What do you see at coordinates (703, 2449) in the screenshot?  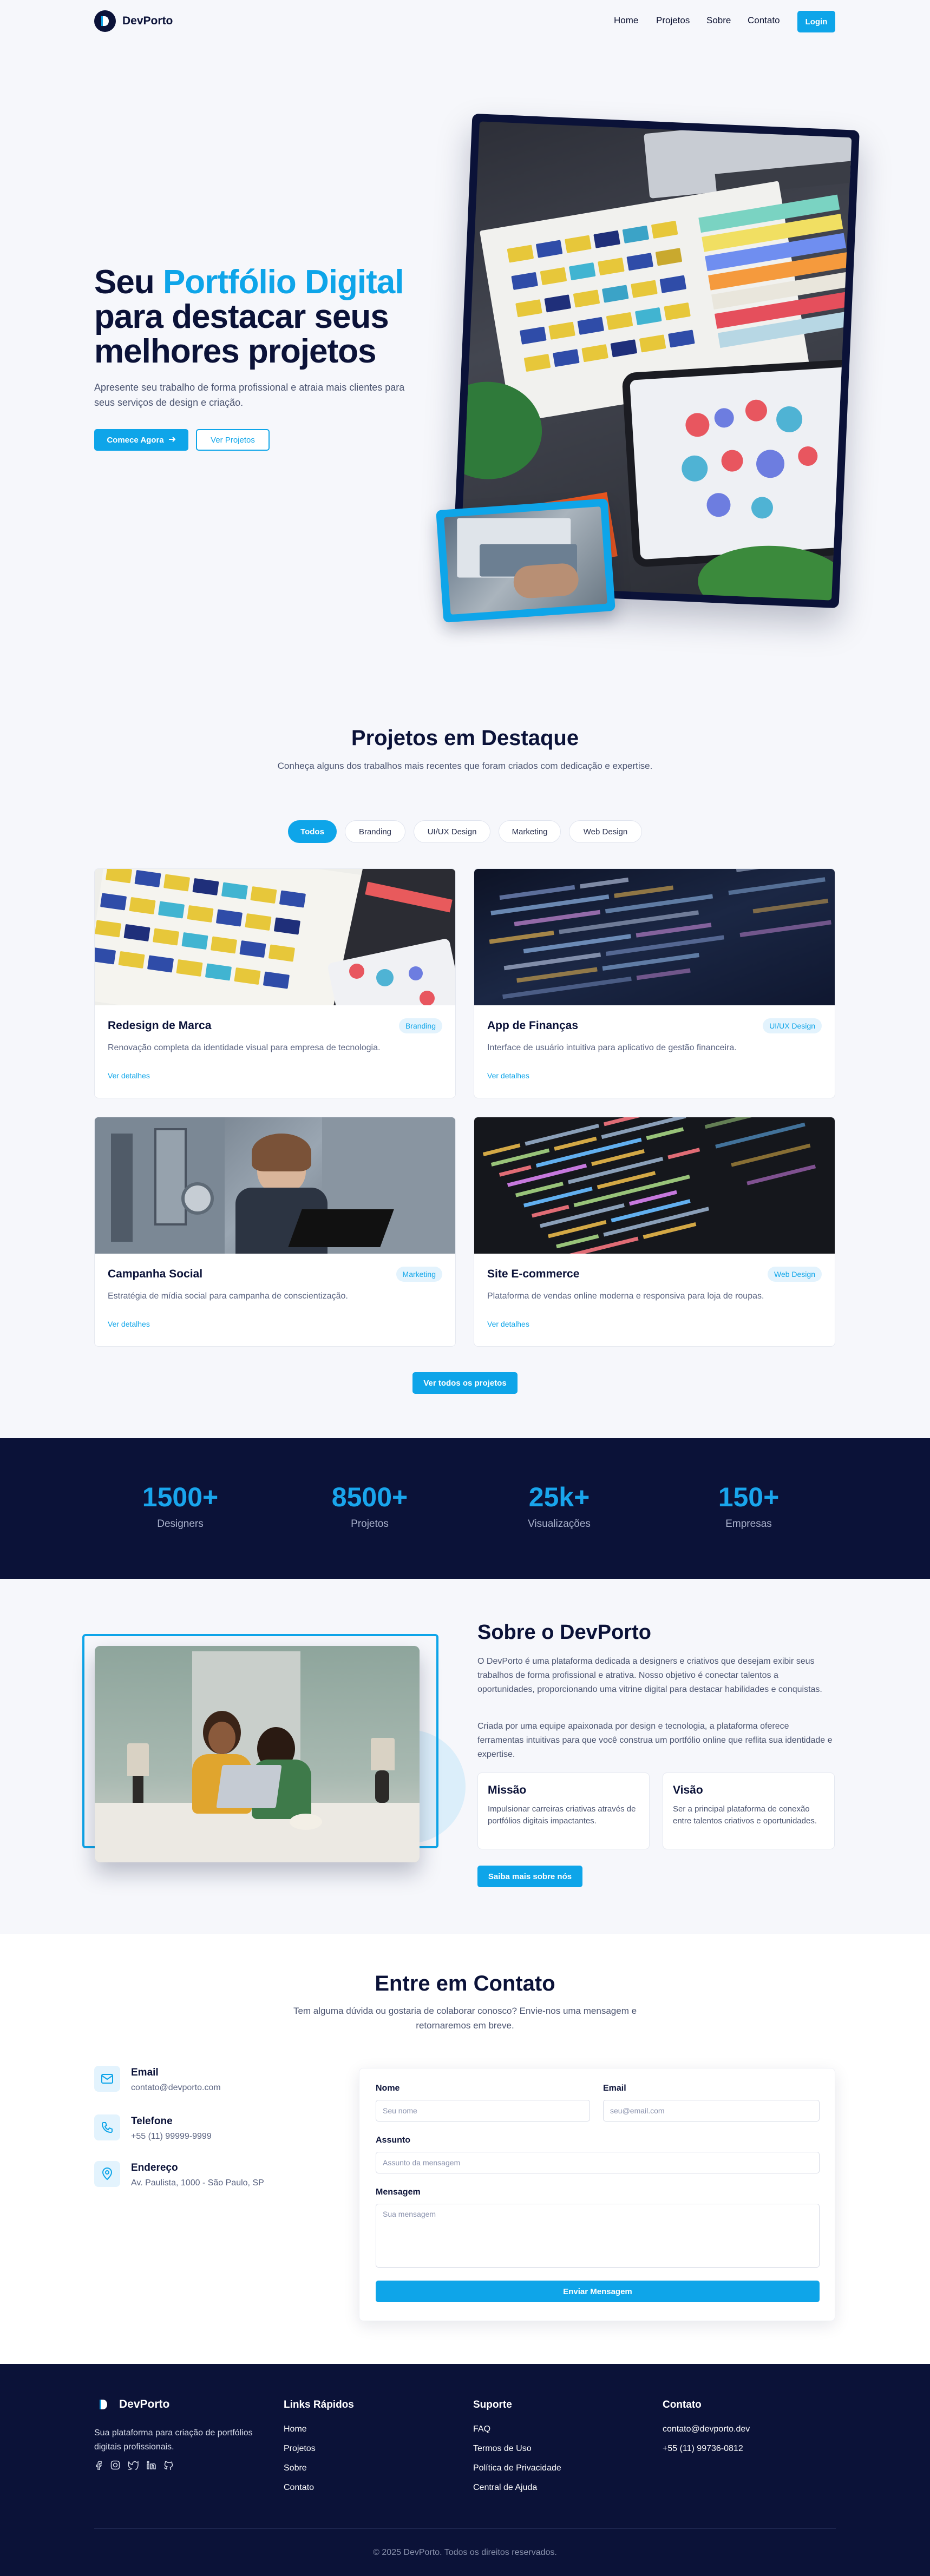 I see `footer-contact-phone: +55 (11) 99736-0812` at bounding box center [703, 2449].